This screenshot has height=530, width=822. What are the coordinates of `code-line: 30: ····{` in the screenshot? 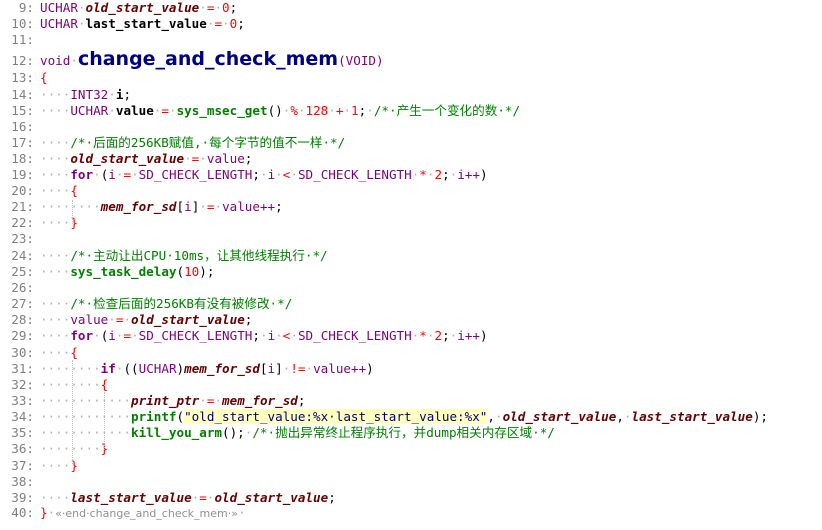 It's located at (411, 353).